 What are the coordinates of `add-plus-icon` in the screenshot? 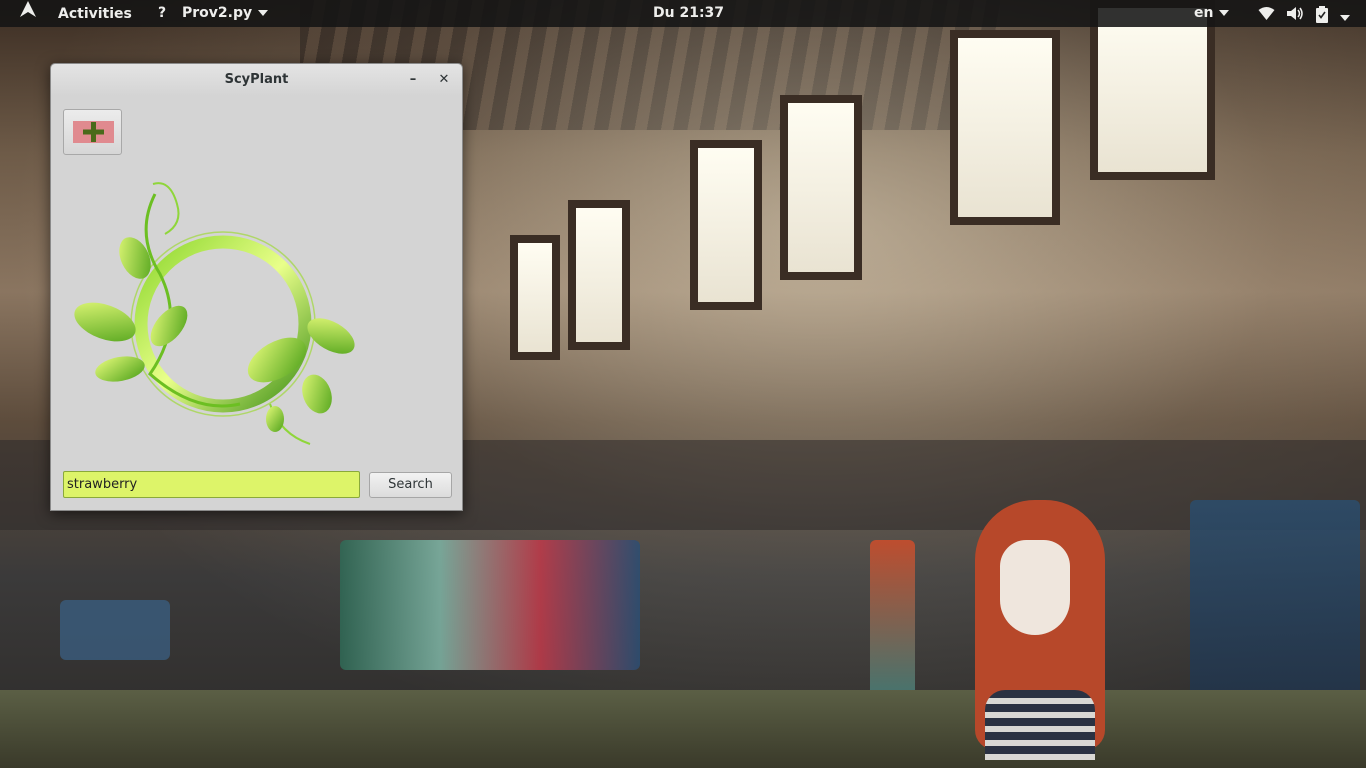 It's located at (93, 132).